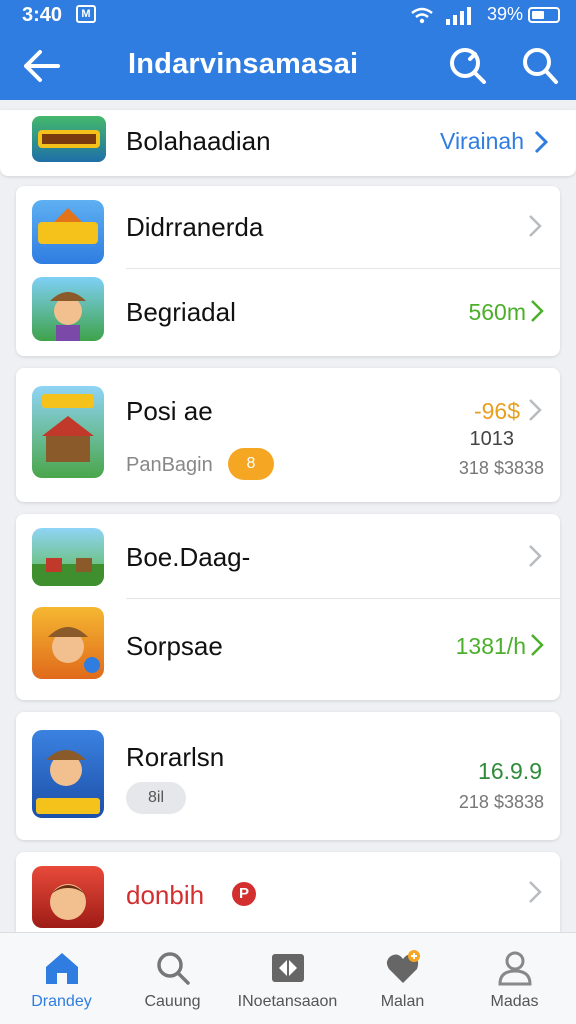  I want to click on app-name: Rorarlsn, so click(175, 757).